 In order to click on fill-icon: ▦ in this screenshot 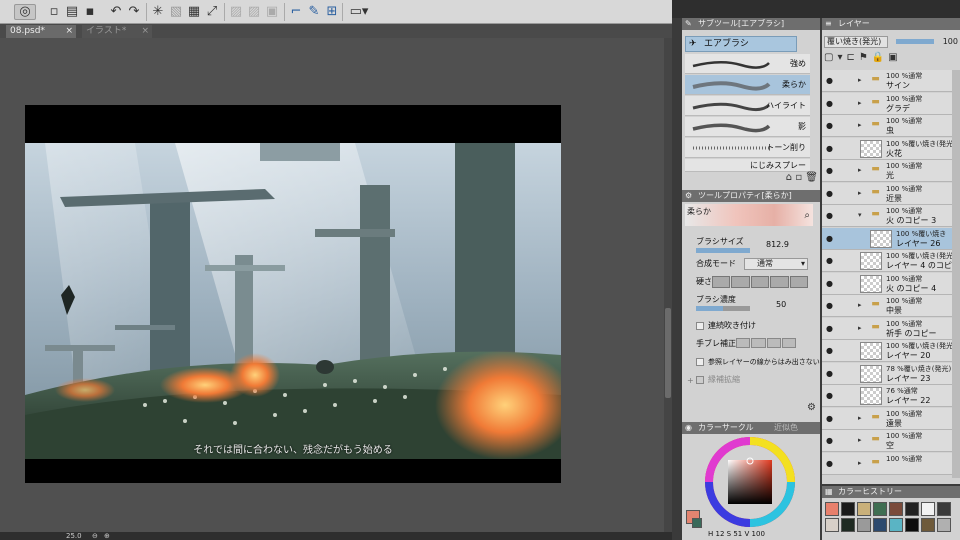, I will do `click(194, 12)`.